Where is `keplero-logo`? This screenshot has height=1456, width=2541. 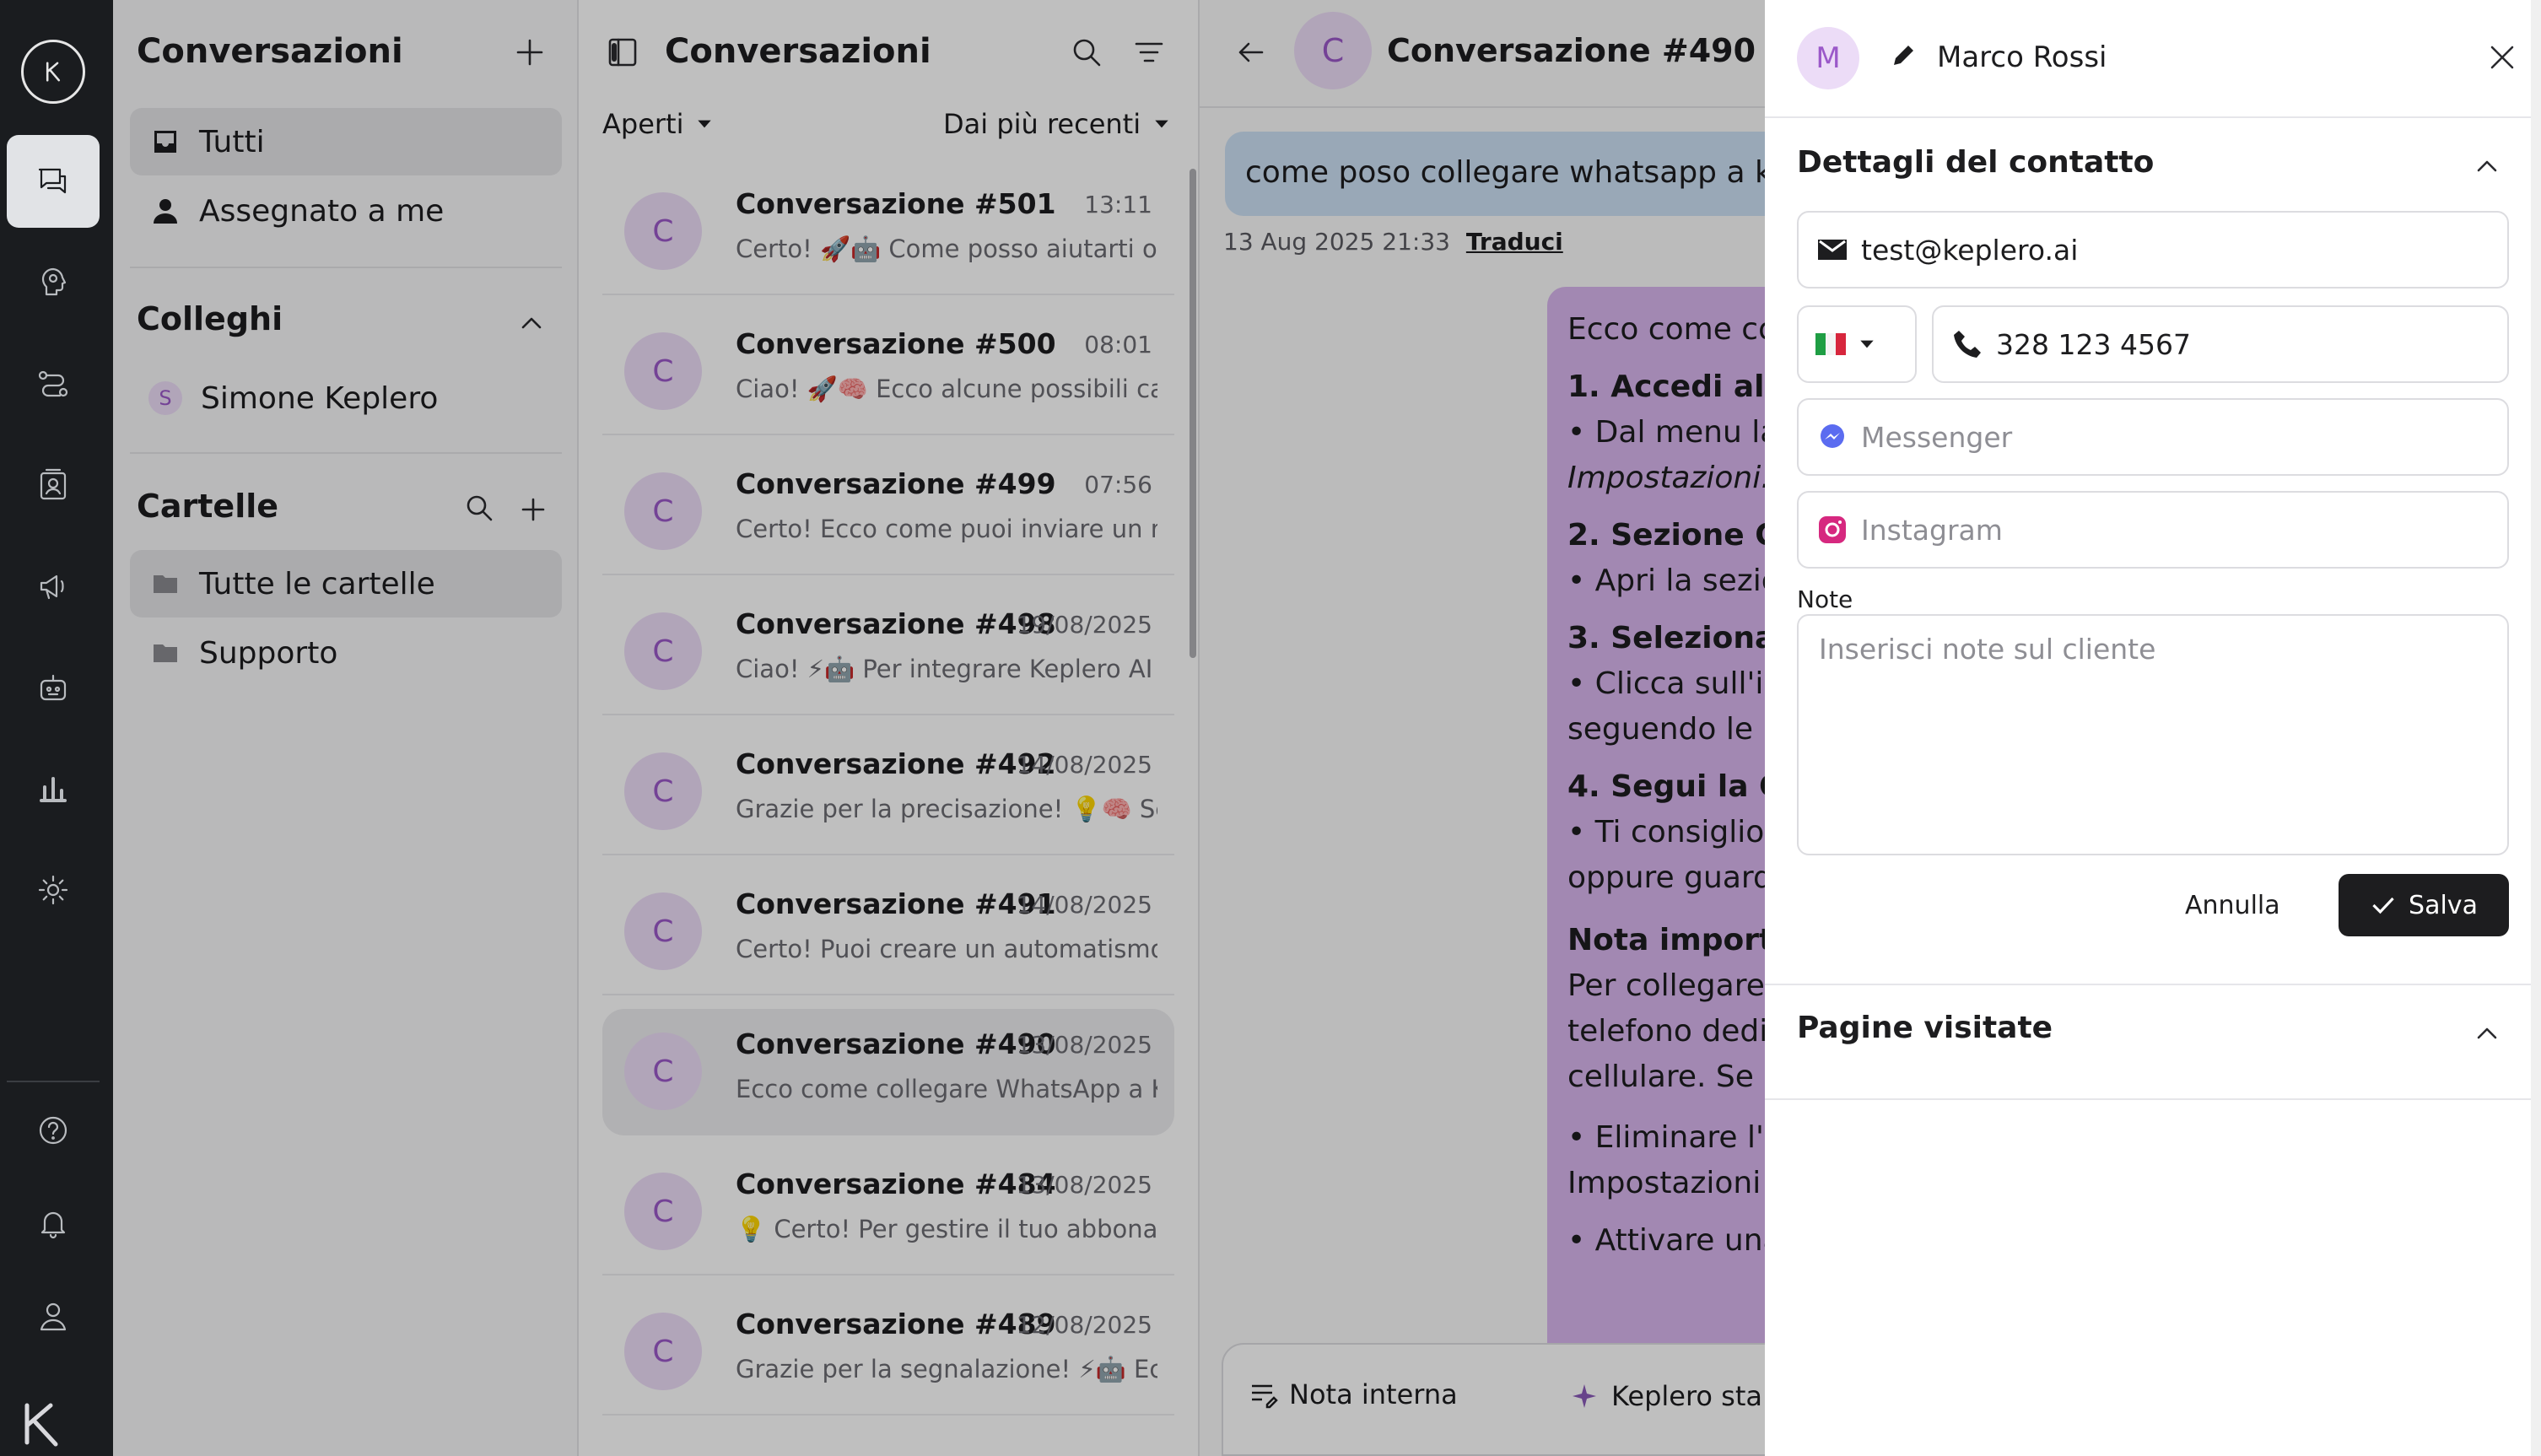 keplero-logo is located at coordinates (53, 72).